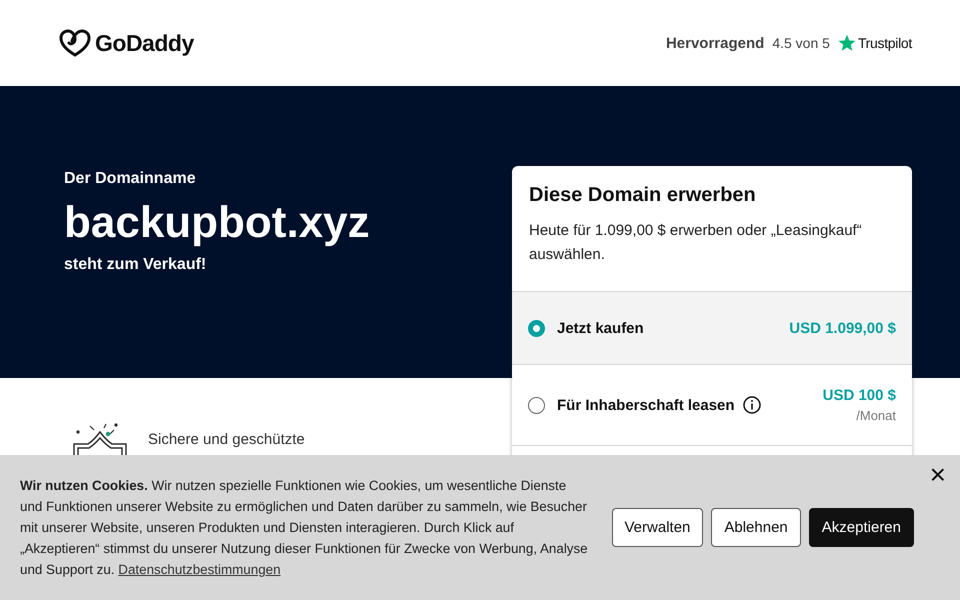 This screenshot has height=600, width=960. Describe the element at coordinates (712, 327) in the screenshot. I see `purchase-option: Jetzt kaufen USD 1.099,00 $` at that location.